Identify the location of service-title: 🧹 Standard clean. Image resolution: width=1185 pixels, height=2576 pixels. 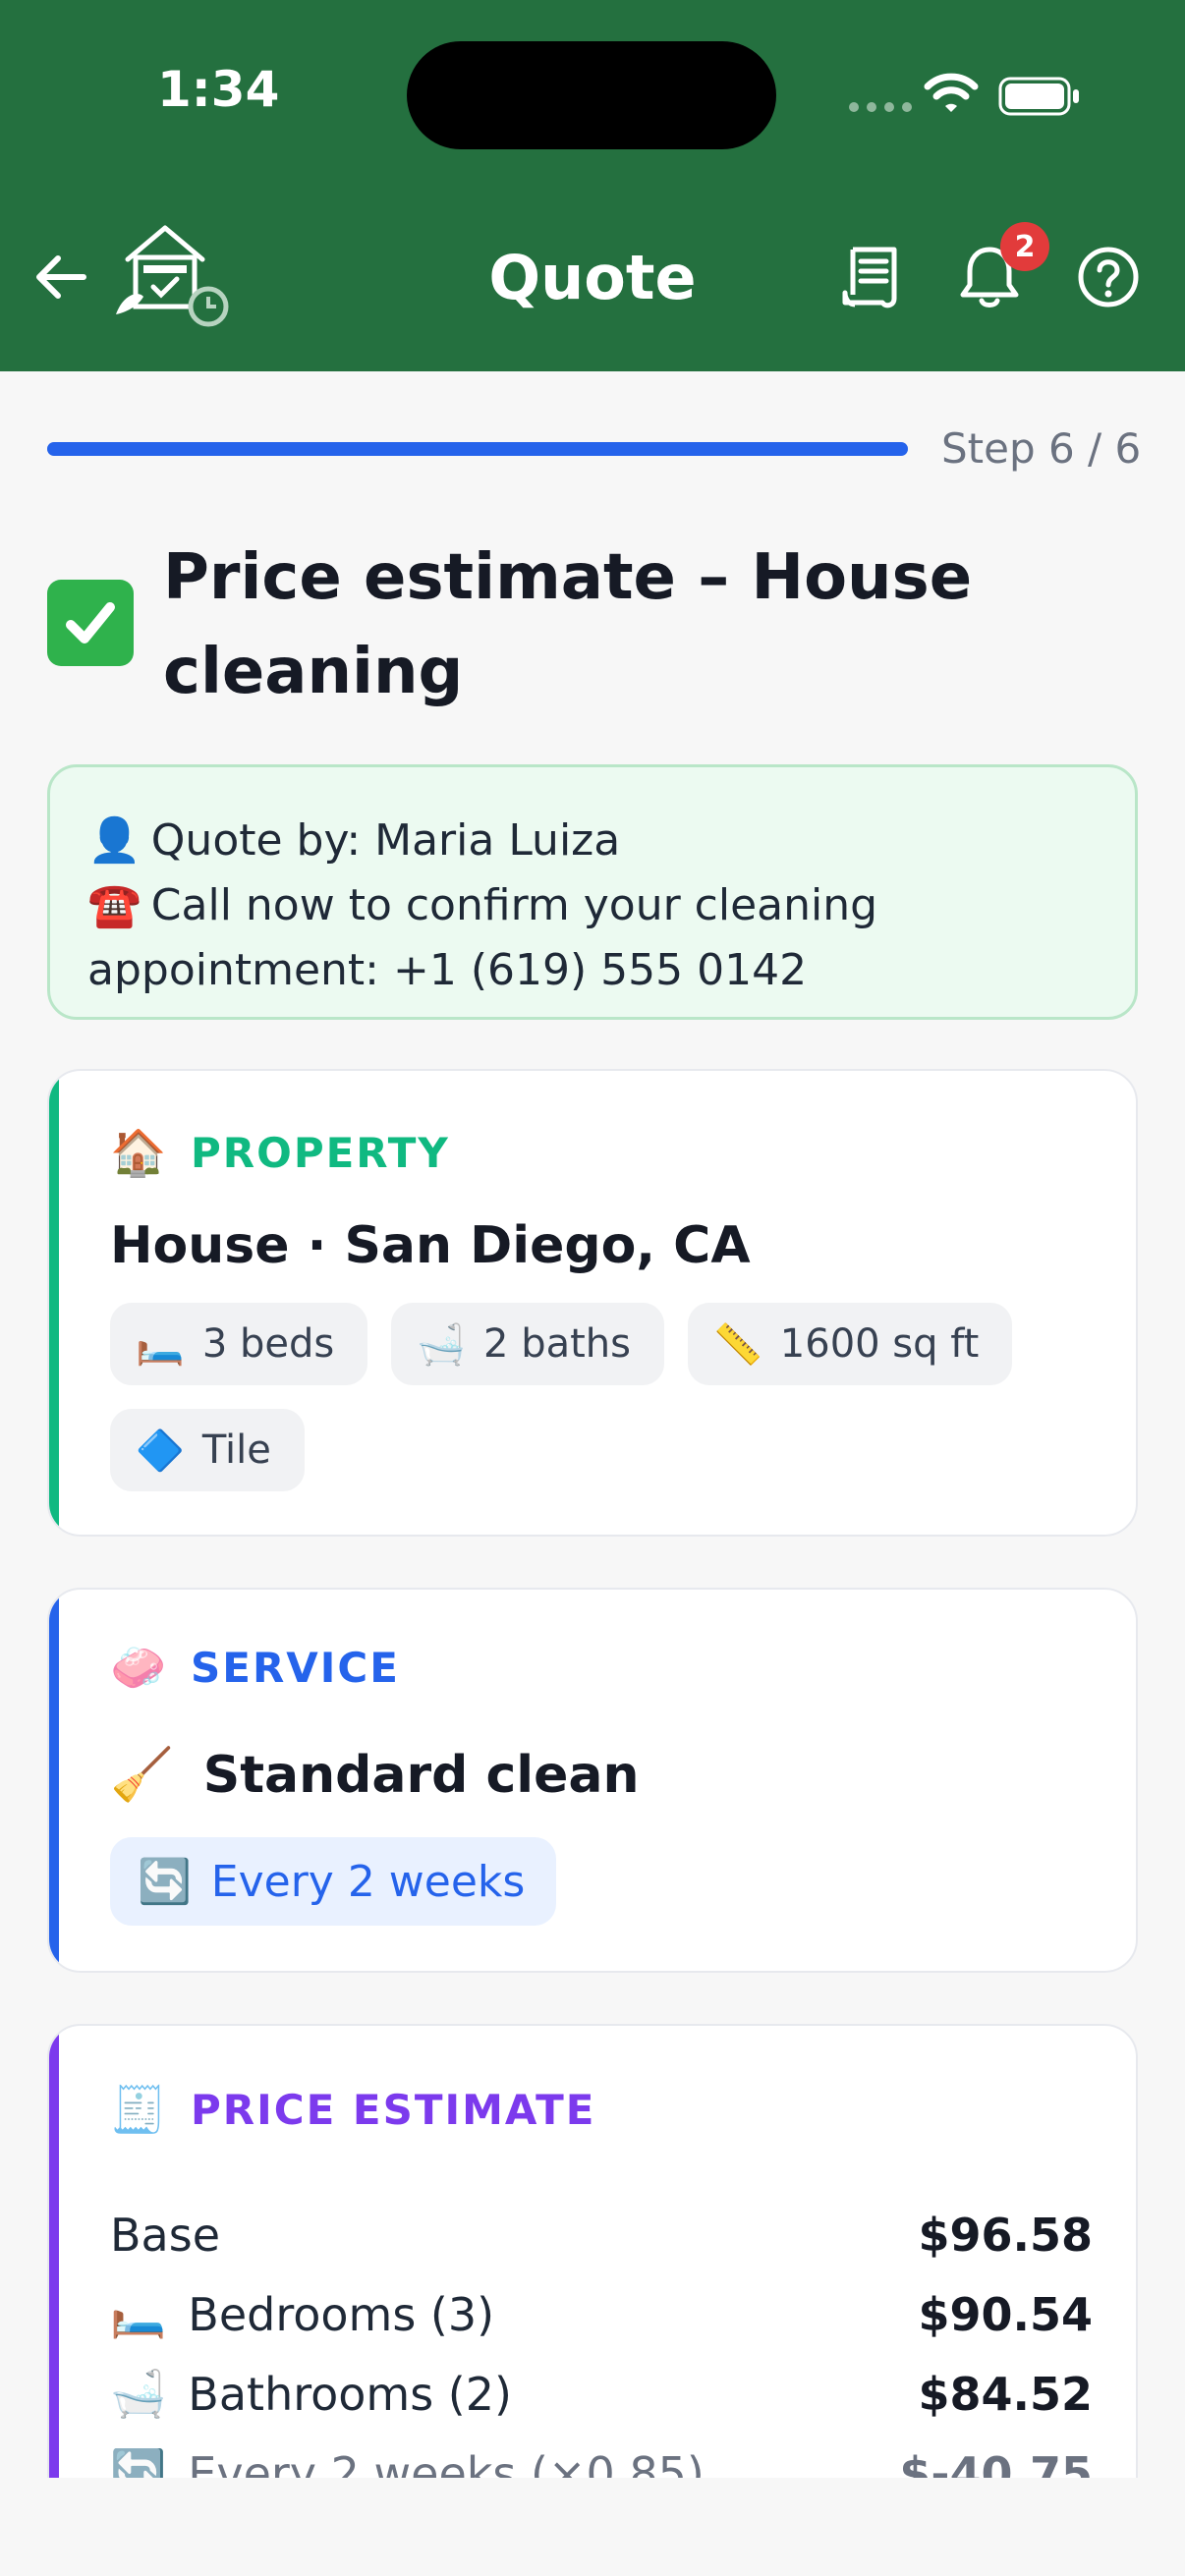
(375, 1775).